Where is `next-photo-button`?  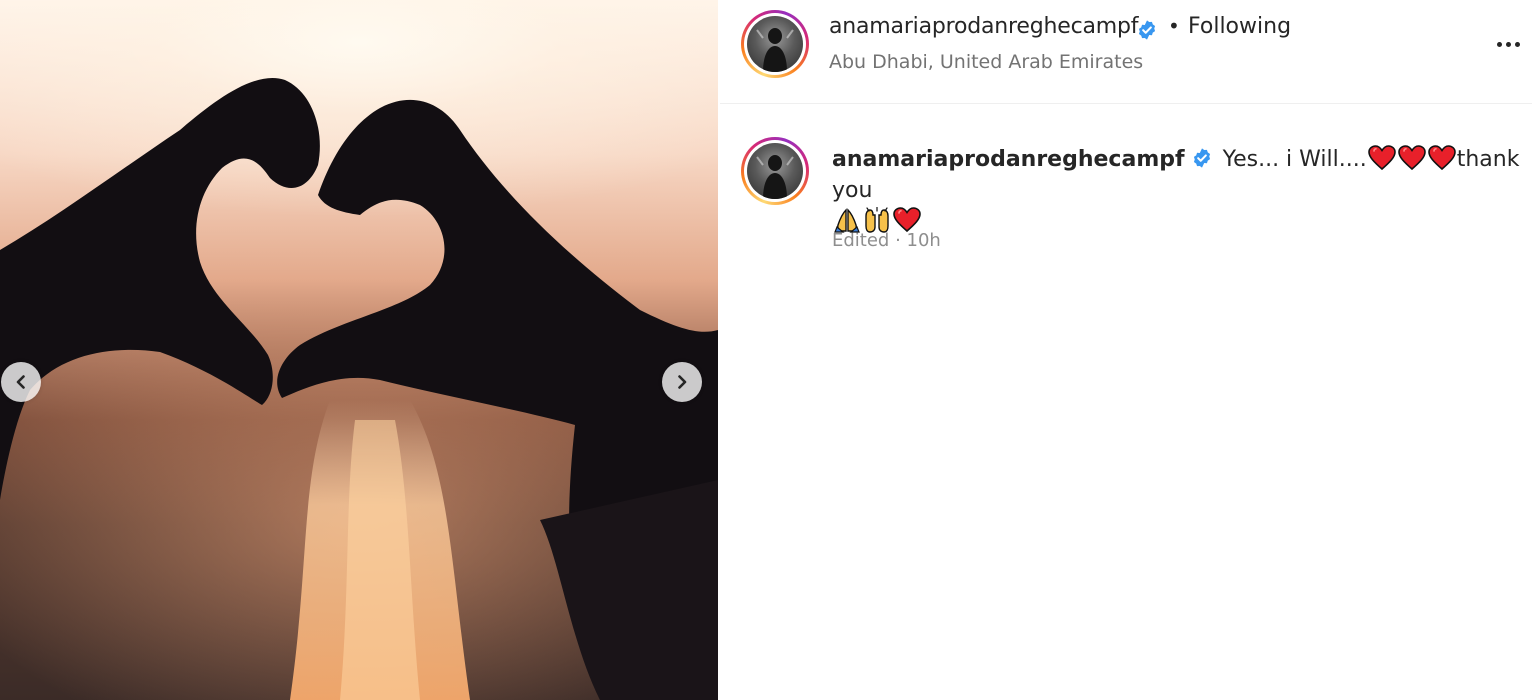 next-photo-button is located at coordinates (682, 382).